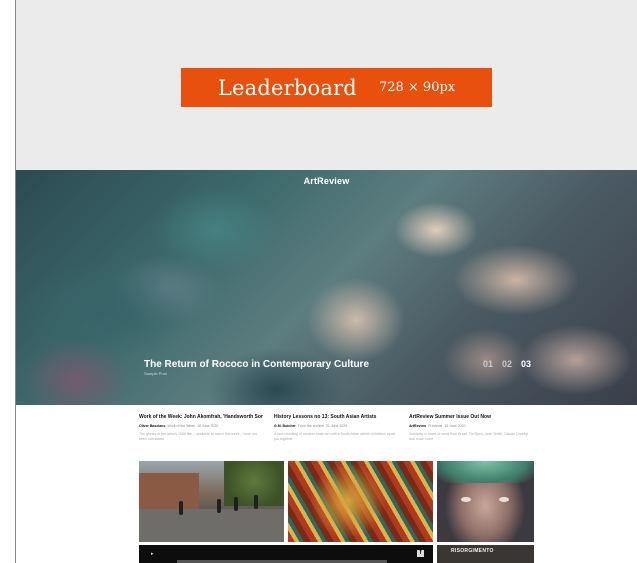  Describe the element at coordinates (471, 426) in the screenshot. I see `article-meta: ArtReview Previews 15 June 2020` at that location.